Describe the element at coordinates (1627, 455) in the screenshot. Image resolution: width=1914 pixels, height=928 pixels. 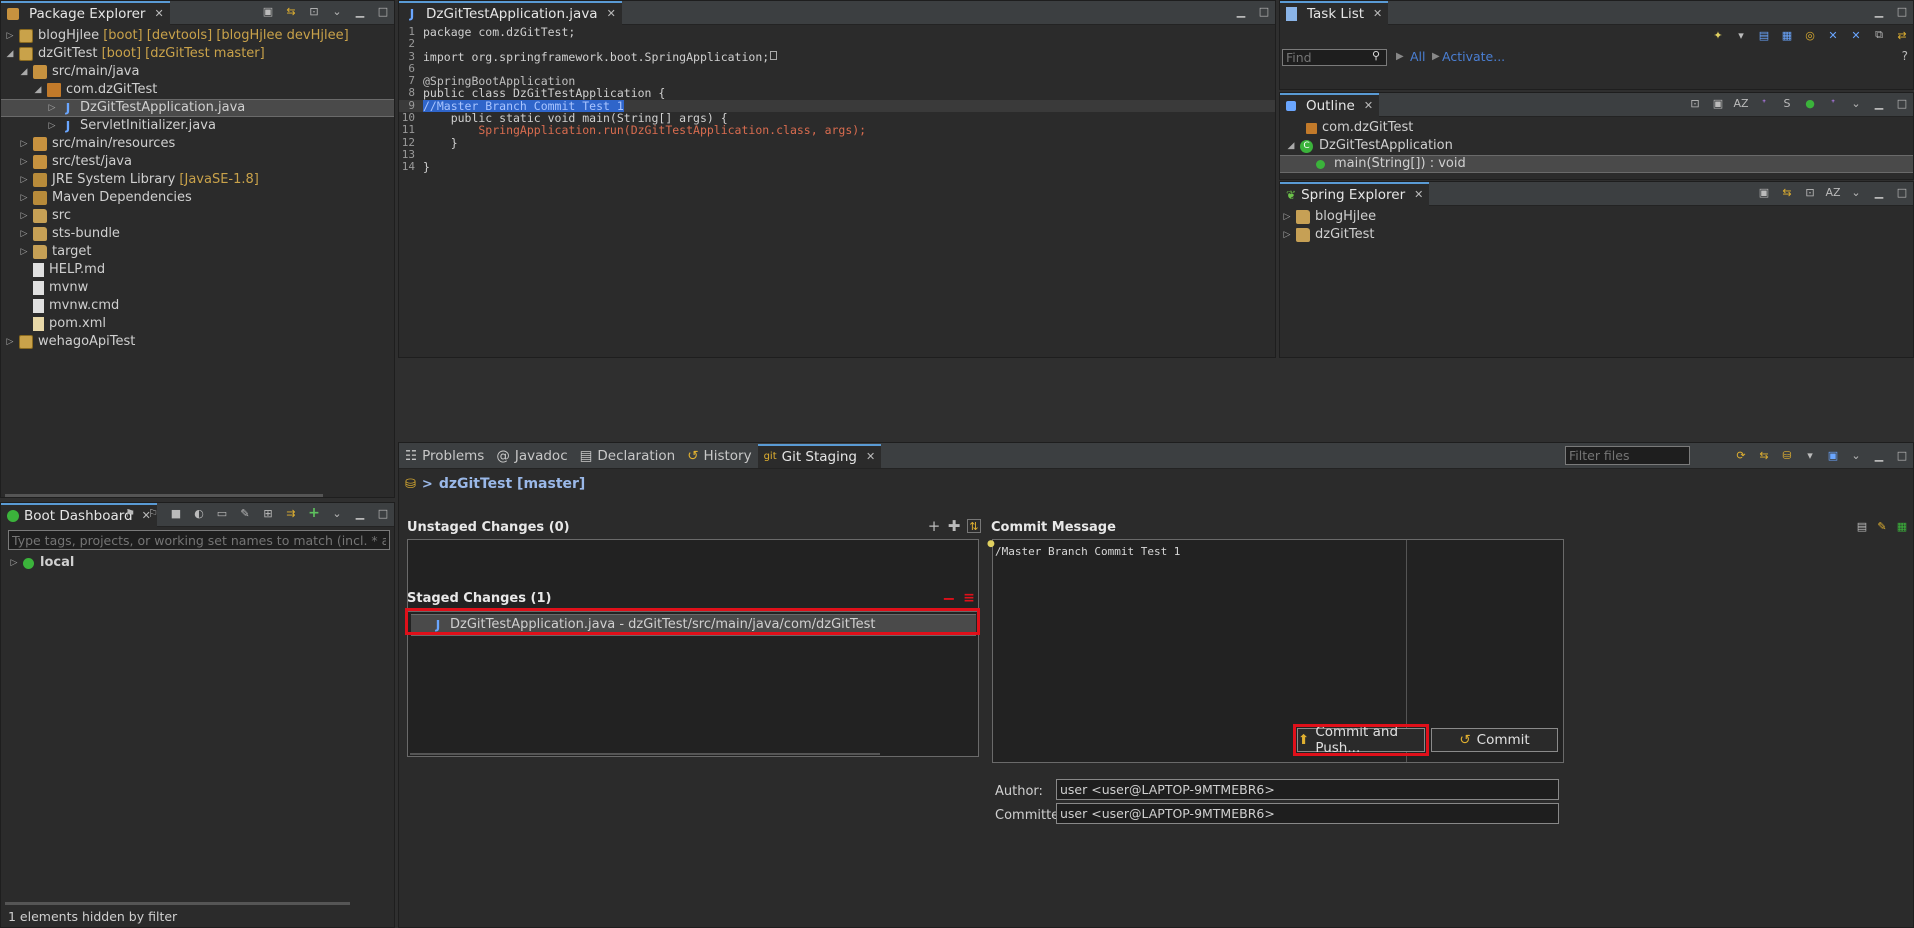
I see `filter-files-input` at that location.